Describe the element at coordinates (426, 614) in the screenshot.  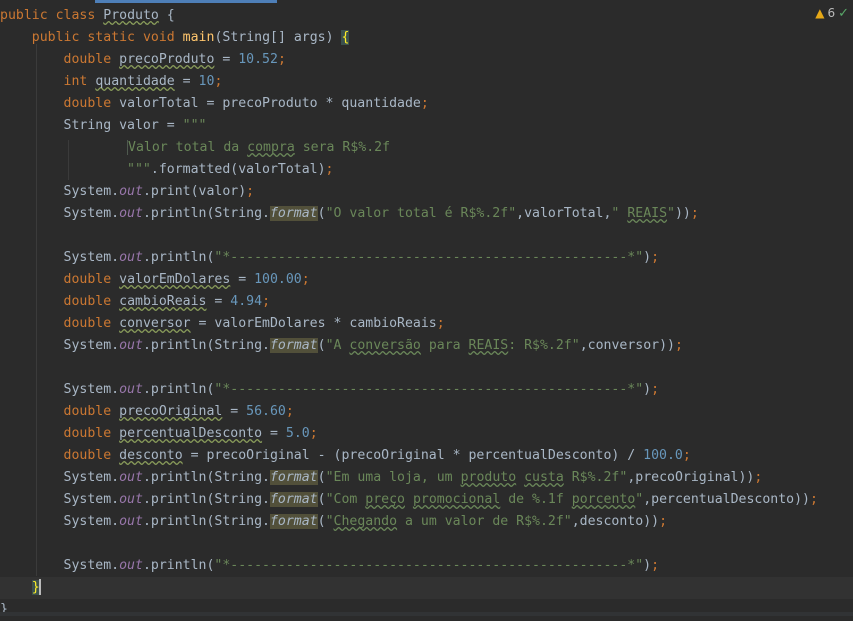
I see `bottom-scrollbar-area` at that location.